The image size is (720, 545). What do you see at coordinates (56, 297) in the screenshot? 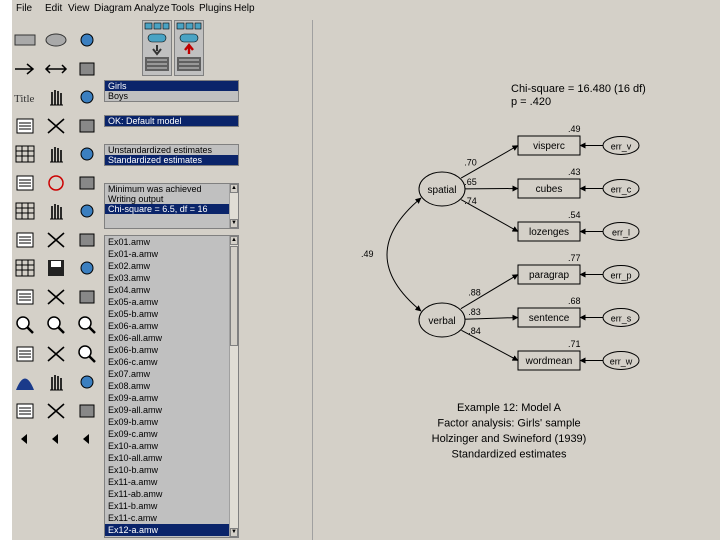
I see `drag-properties-icon` at bounding box center [56, 297].